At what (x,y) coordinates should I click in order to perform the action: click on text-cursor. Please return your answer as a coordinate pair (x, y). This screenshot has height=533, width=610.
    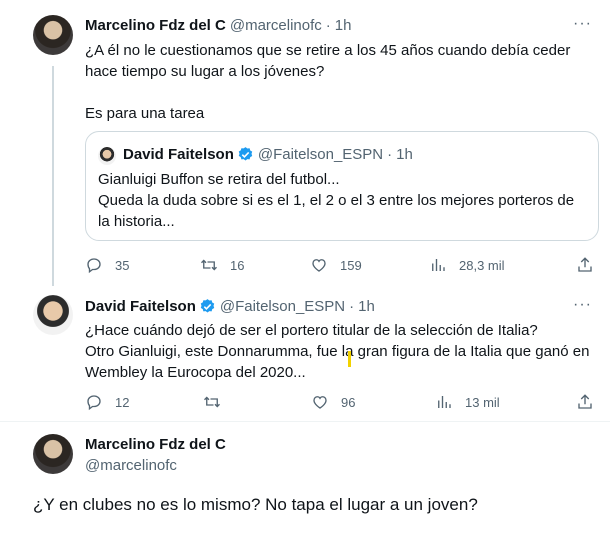
    Looking at the image, I should click on (349, 359).